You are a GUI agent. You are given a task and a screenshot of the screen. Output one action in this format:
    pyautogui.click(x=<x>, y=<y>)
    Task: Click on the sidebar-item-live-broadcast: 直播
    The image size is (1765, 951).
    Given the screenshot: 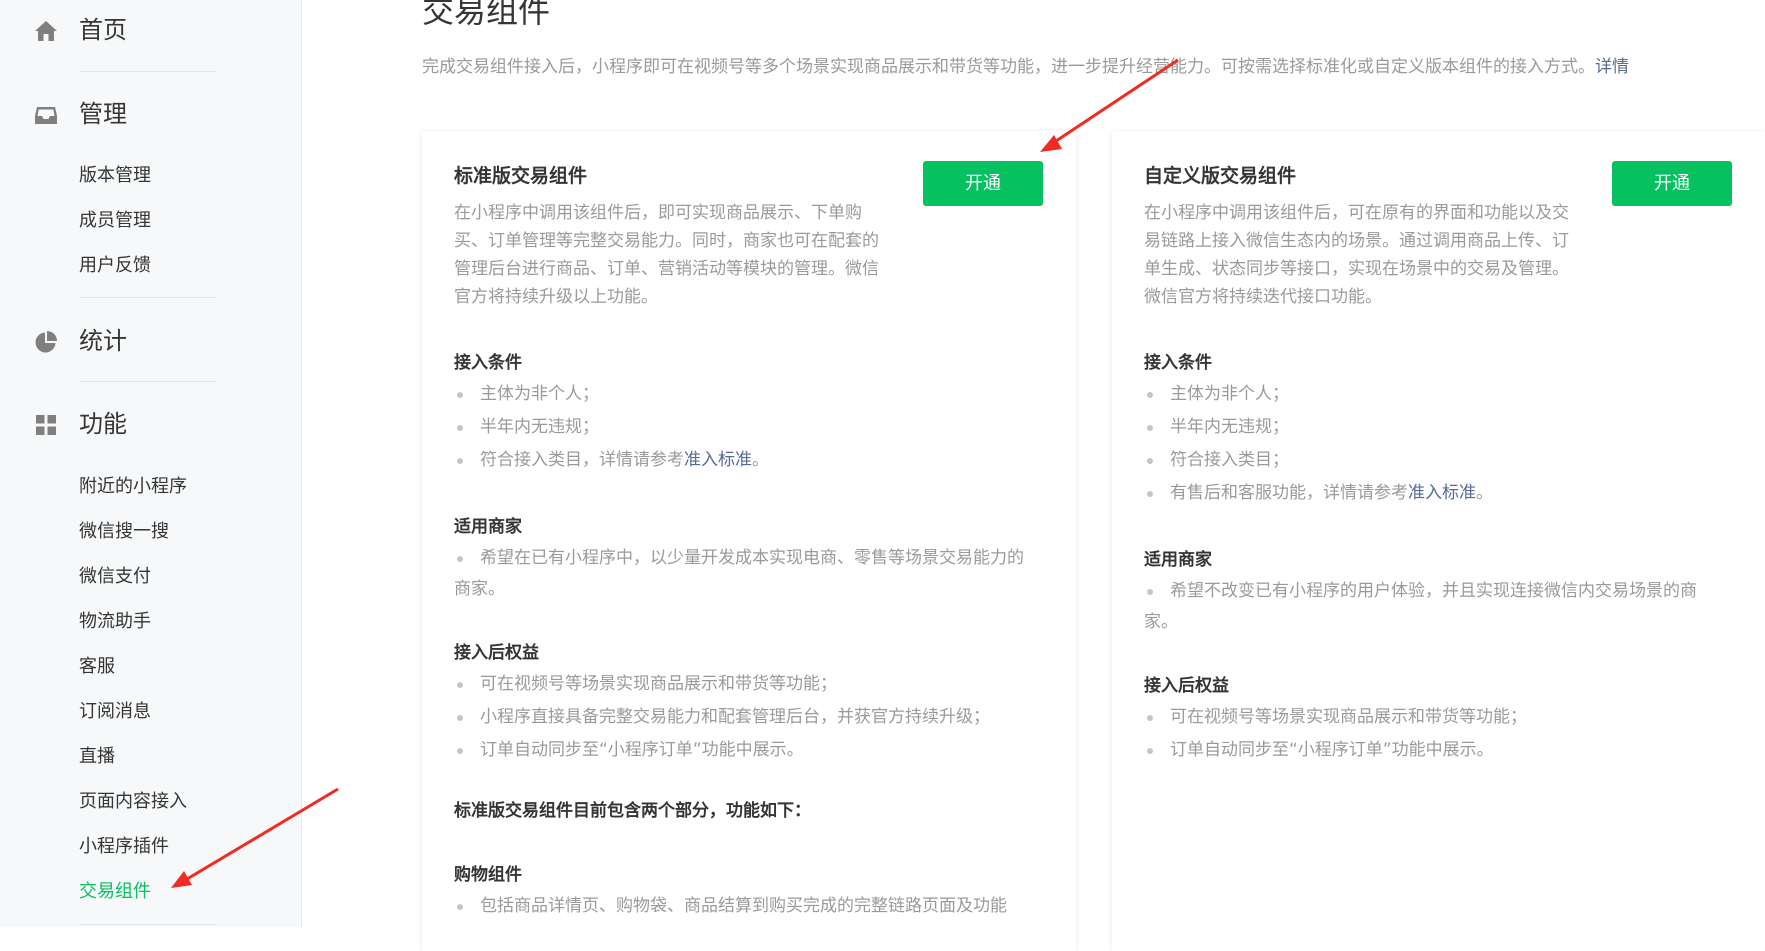 What is the action you would take?
    pyautogui.click(x=97, y=757)
    